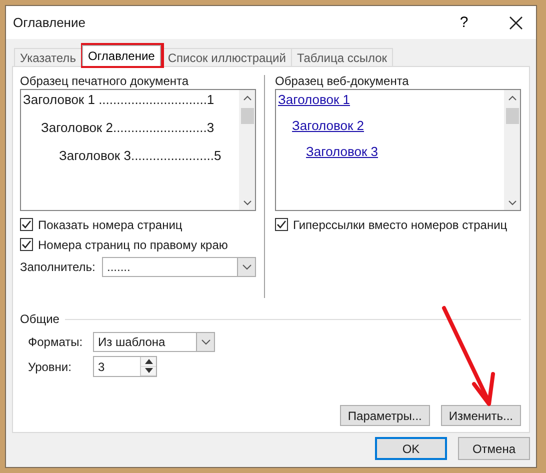 Image resolution: width=546 pixels, height=473 pixels. What do you see at coordinates (314, 99) in the screenshot?
I see `heading-link: Заголовок 1` at bounding box center [314, 99].